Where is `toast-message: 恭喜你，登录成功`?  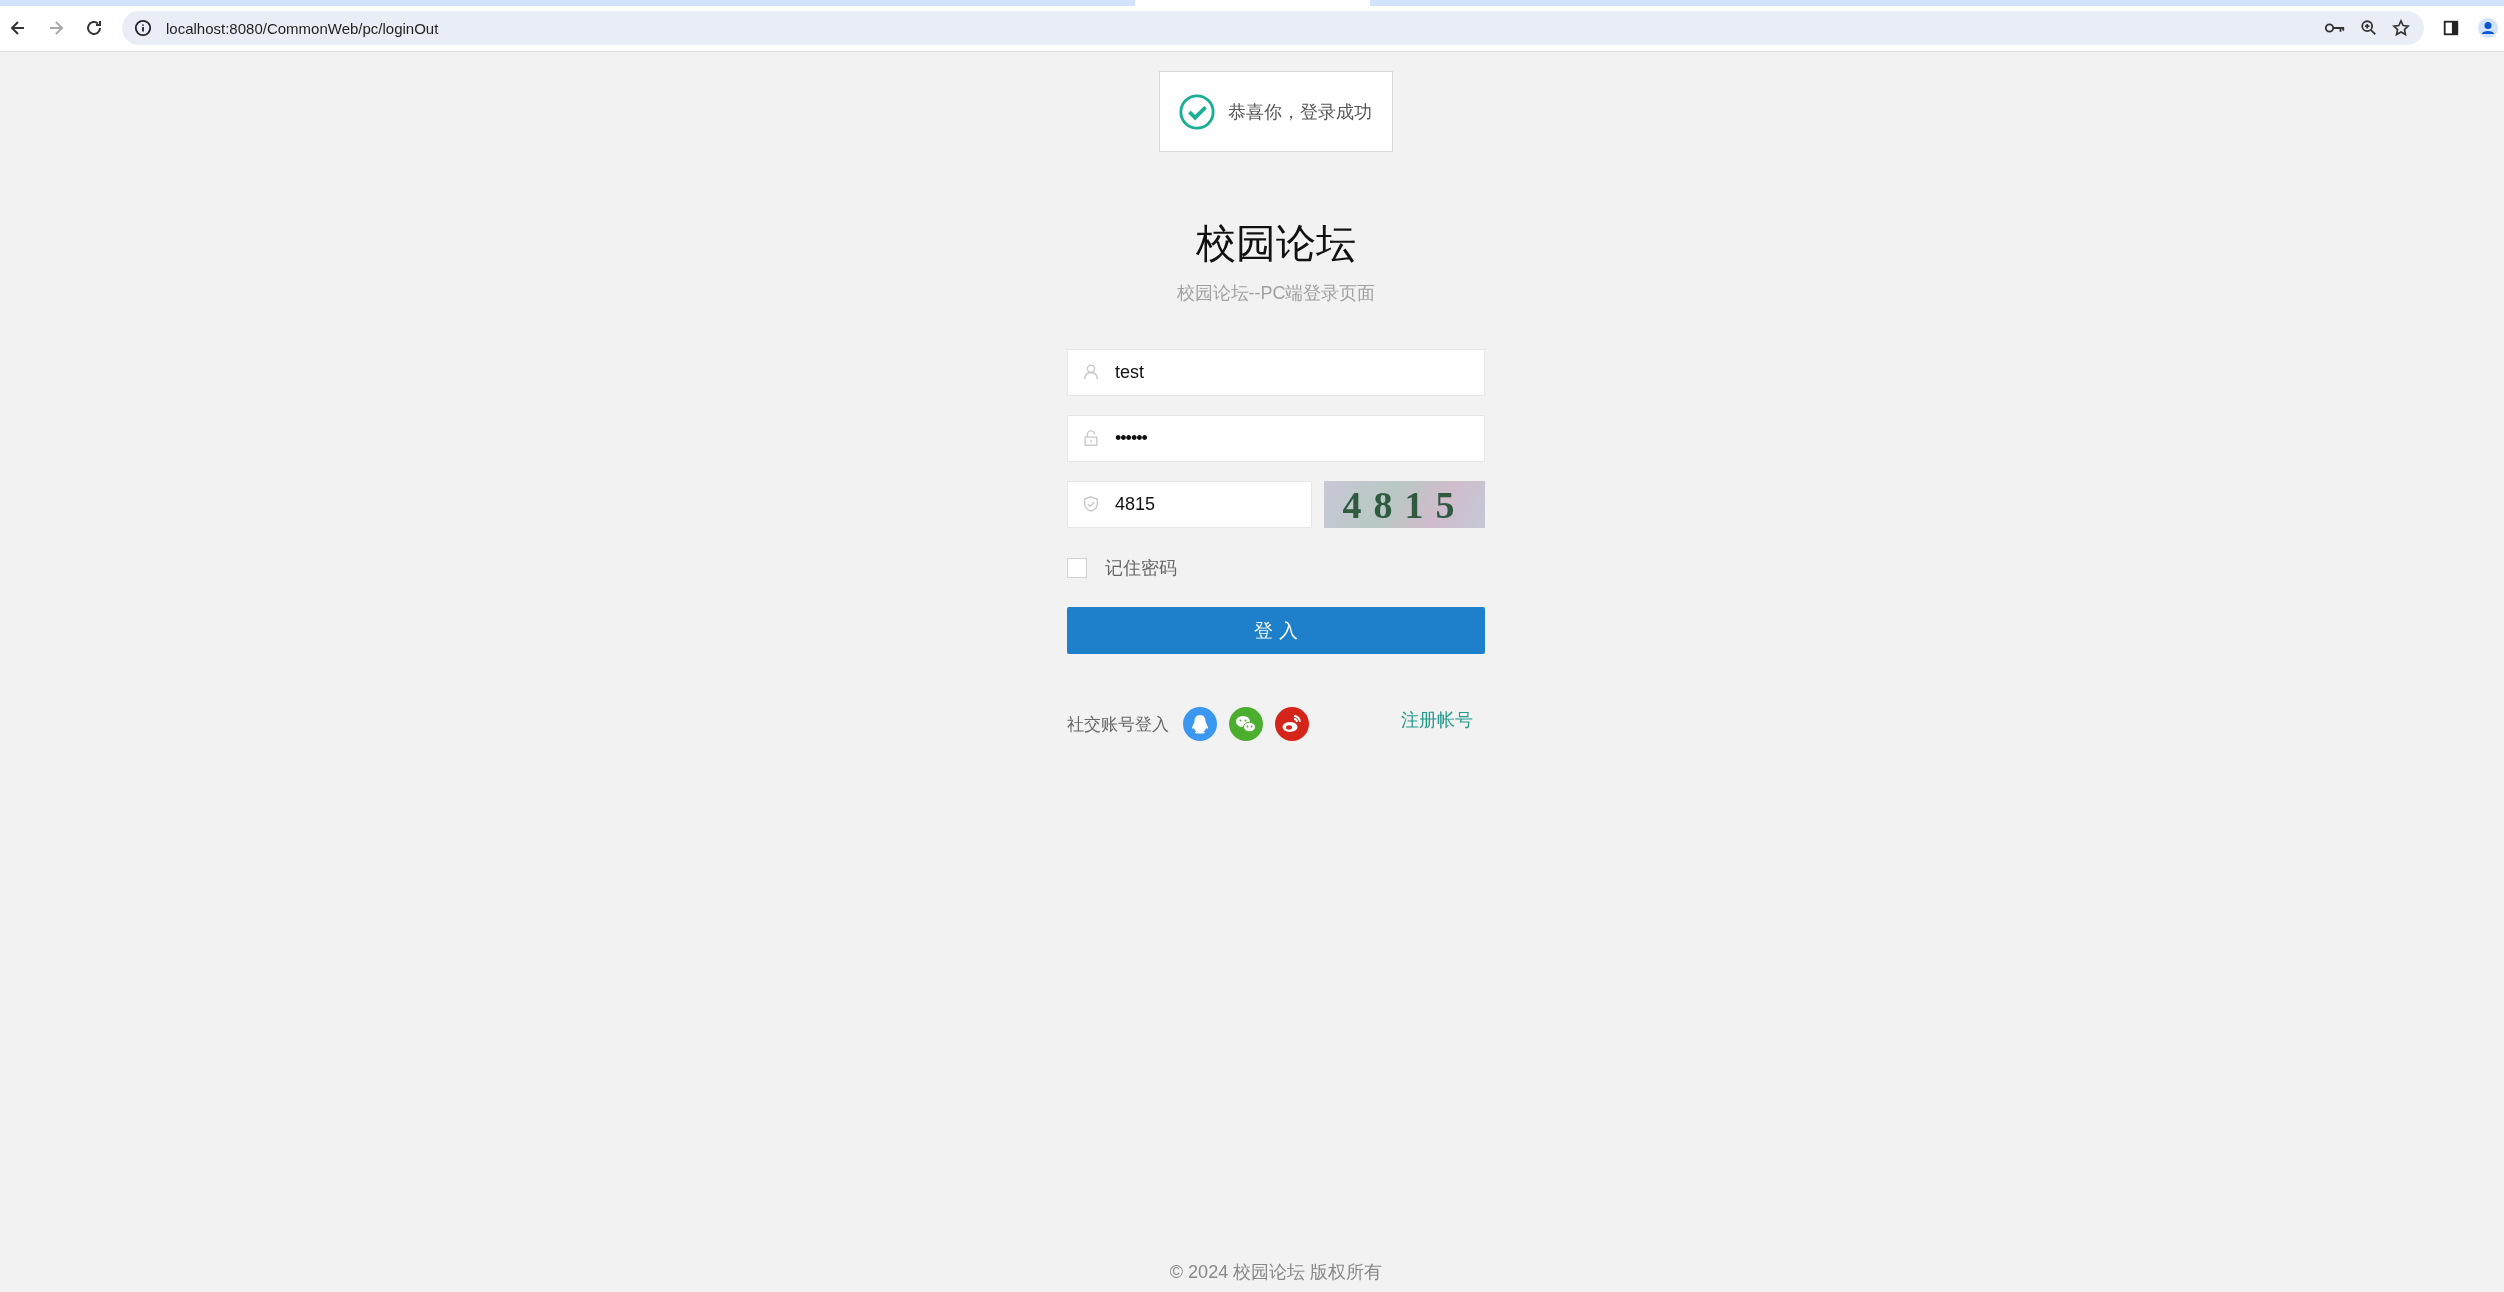
toast-message: 恭喜你，登录成功 is located at coordinates (1300, 112).